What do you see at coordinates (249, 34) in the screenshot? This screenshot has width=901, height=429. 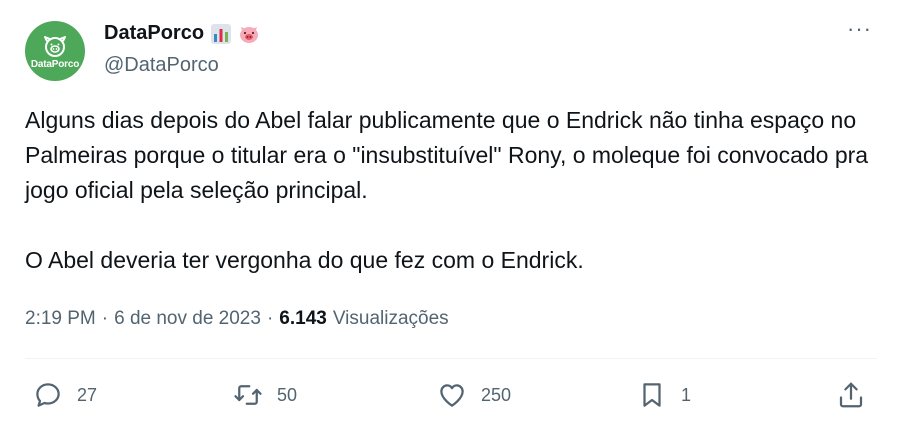 I see `pig-face-emoji-icon` at bounding box center [249, 34].